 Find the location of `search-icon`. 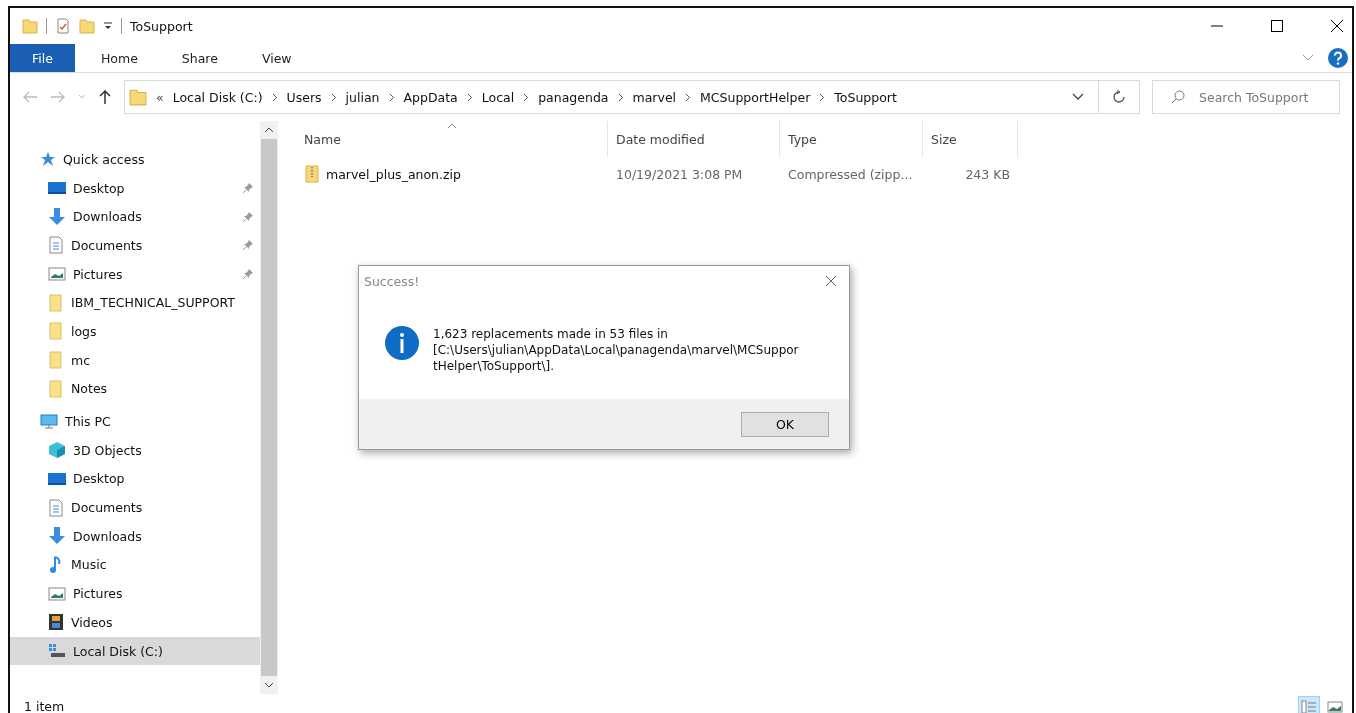

search-icon is located at coordinates (1178, 97).